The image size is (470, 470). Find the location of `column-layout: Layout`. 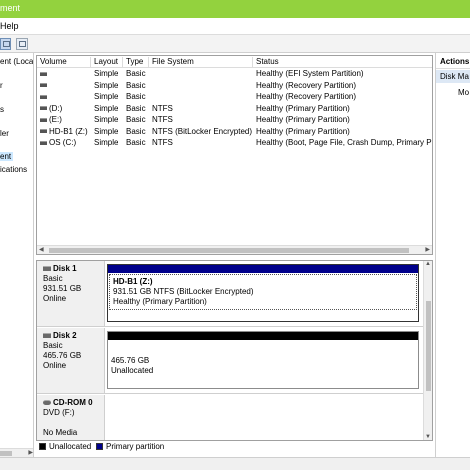

column-layout: Layout is located at coordinates (107, 62).